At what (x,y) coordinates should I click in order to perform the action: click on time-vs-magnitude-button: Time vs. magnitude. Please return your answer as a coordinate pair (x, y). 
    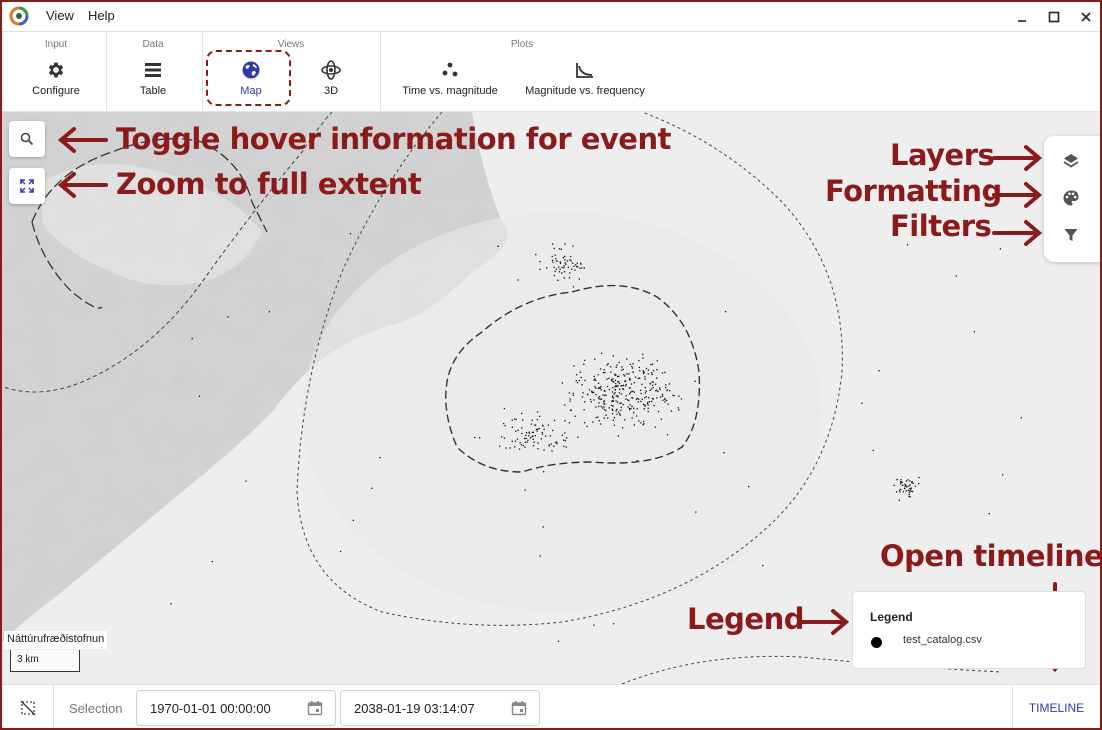
    Looking at the image, I should click on (450, 77).